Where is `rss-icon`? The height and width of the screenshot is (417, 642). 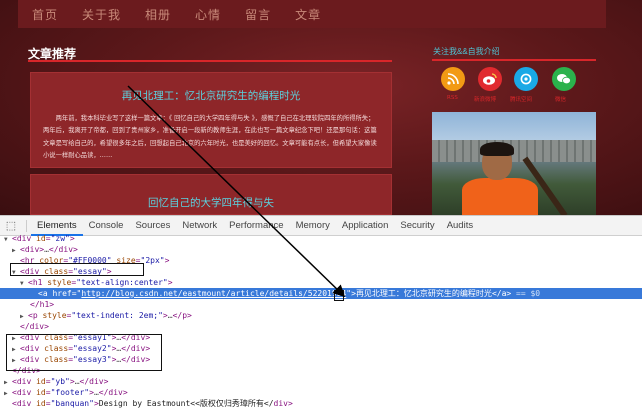
rss-icon is located at coordinates (453, 79).